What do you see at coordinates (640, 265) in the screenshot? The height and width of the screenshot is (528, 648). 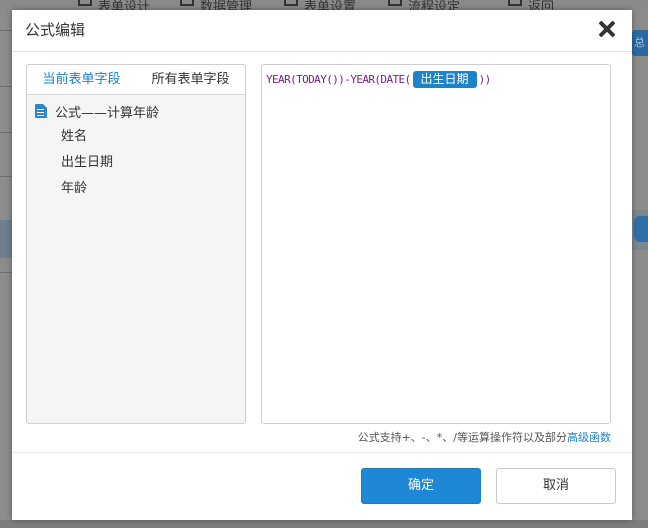 I see `background-right-panel: 总` at bounding box center [640, 265].